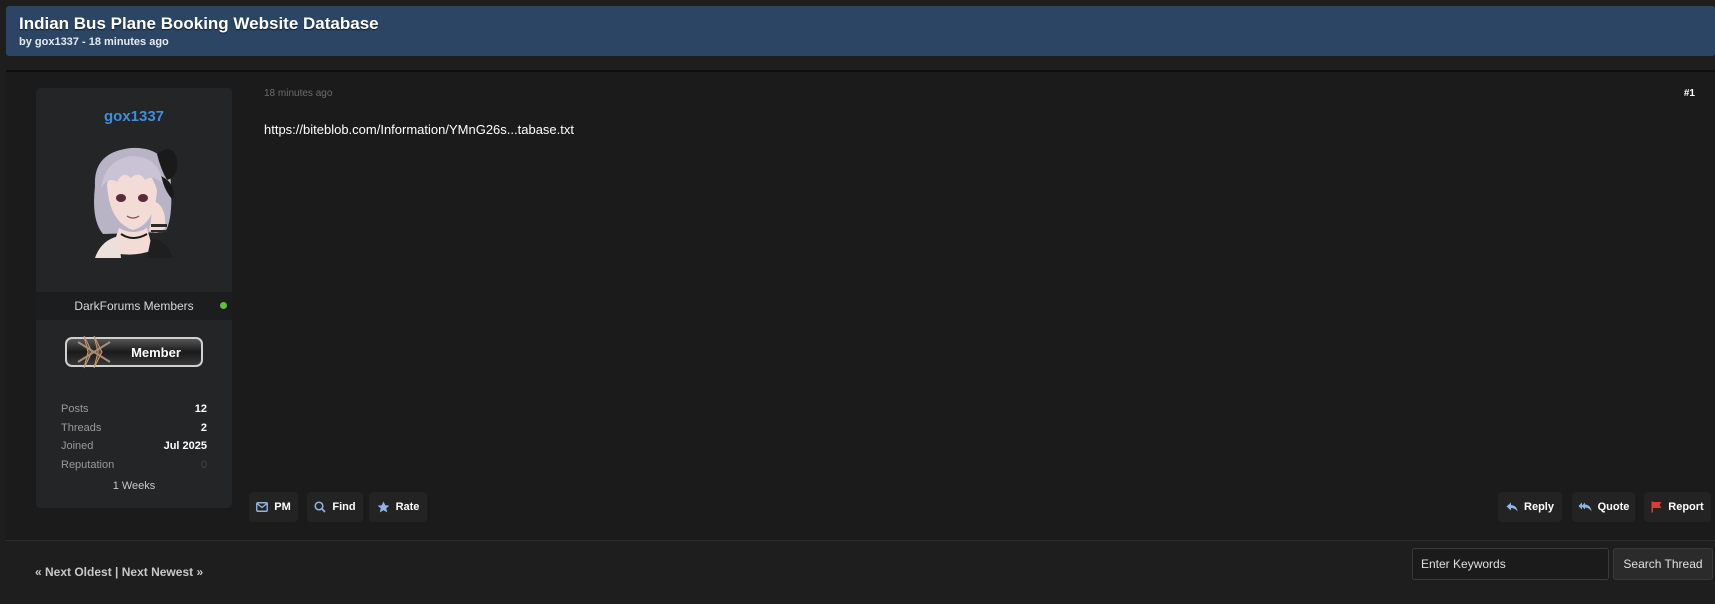 This screenshot has width=1715, height=604. What do you see at coordinates (1686, 507) in the screenshot?
I see `report-button-label: Report` at bounding box center [1686, 507].